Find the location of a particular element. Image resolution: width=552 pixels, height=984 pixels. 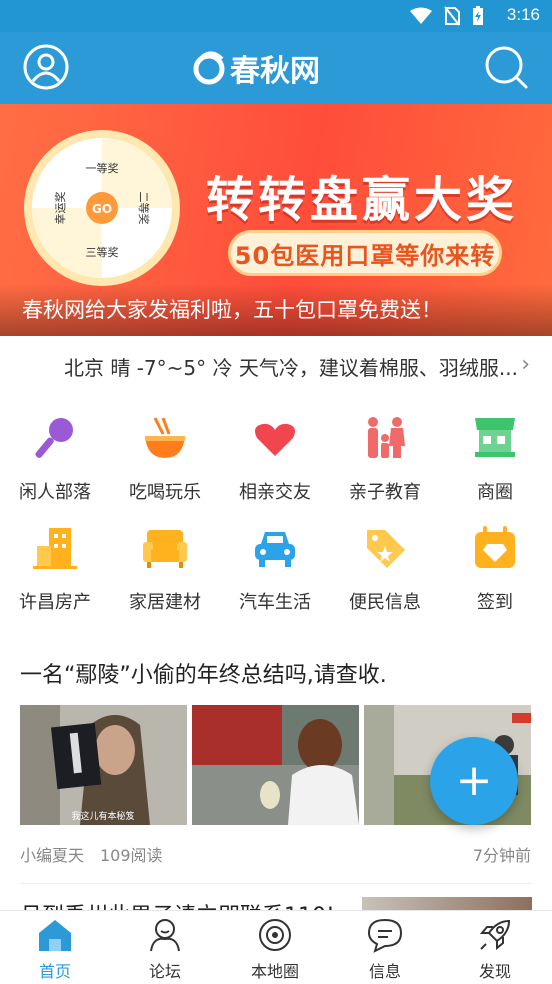

tab-home: 首页 is located at coordinates (55, 947).